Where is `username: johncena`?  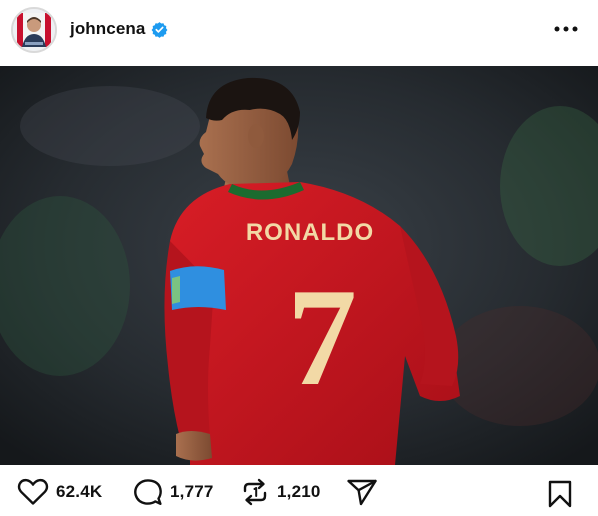
username: johncena is located at coordinates (107, 29).